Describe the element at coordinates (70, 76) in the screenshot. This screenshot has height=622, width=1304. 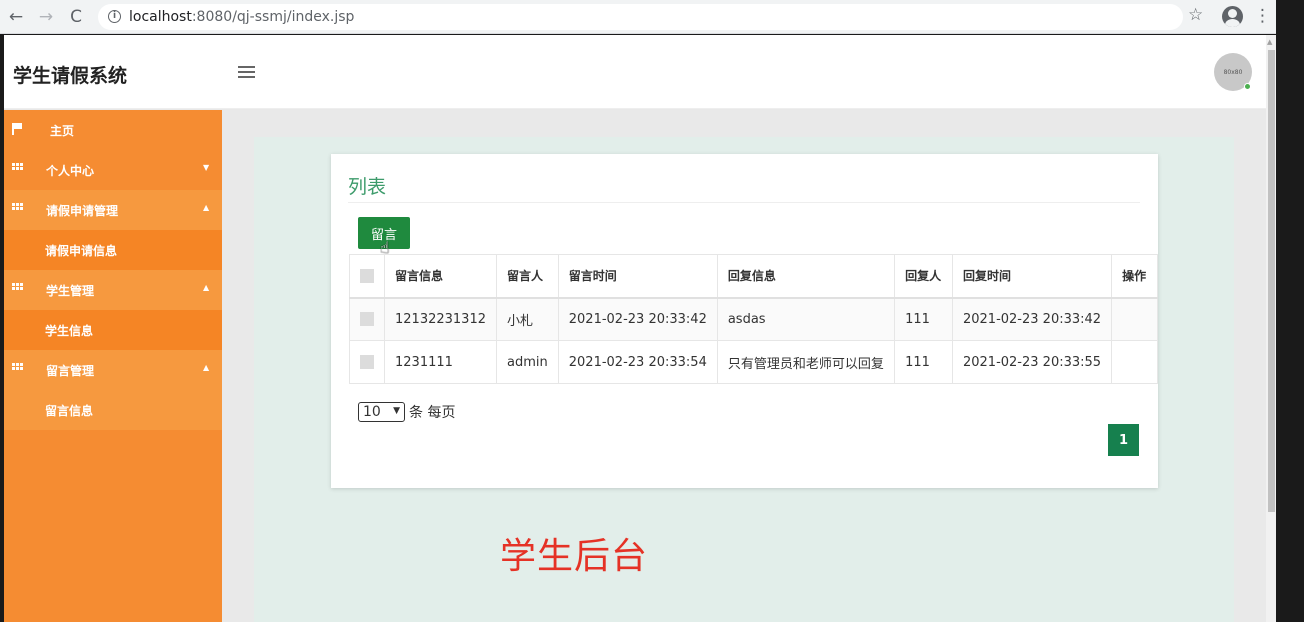
I see `app-title: 学生请假系统` at that location.